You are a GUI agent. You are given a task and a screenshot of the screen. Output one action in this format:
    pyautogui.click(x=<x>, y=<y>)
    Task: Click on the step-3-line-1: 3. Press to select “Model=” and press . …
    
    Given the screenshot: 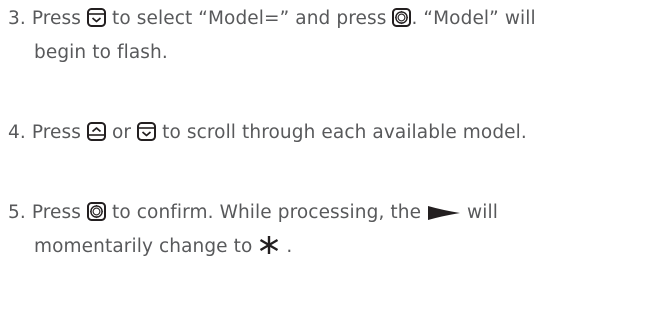 What is the action you would take?
    pyautogui.click(x=272, y=19)
    